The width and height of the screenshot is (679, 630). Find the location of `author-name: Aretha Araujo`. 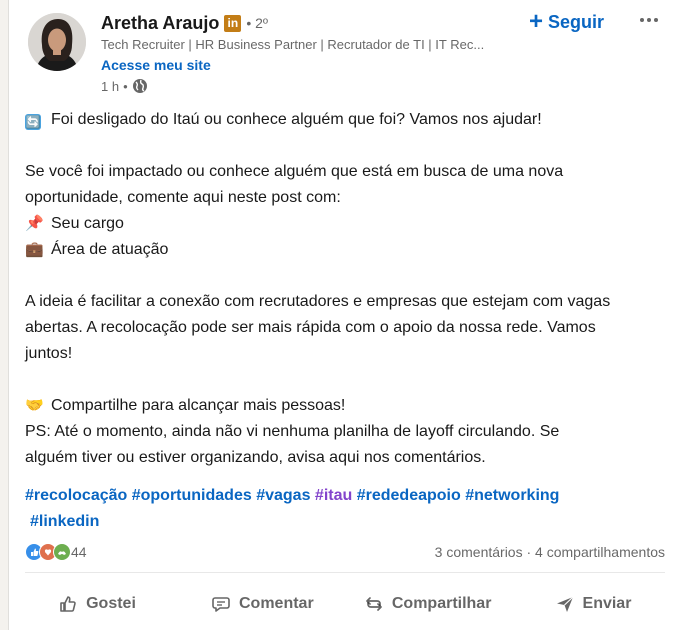

author-name: Aretha Araujo is located at coordinates (160, 23).